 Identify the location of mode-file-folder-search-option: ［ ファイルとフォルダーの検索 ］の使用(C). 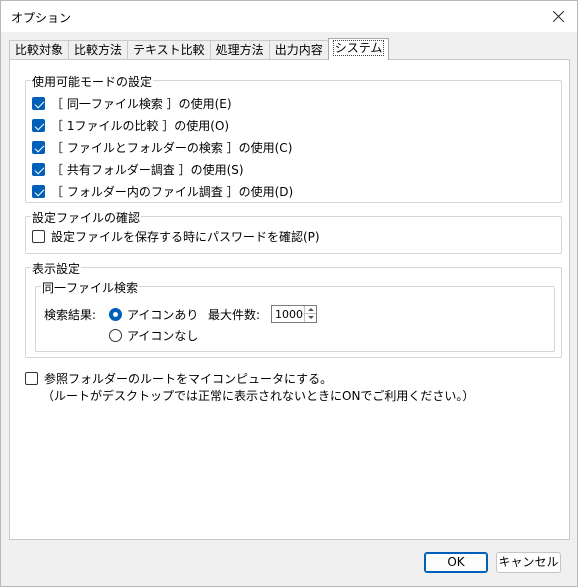
(162, 147).